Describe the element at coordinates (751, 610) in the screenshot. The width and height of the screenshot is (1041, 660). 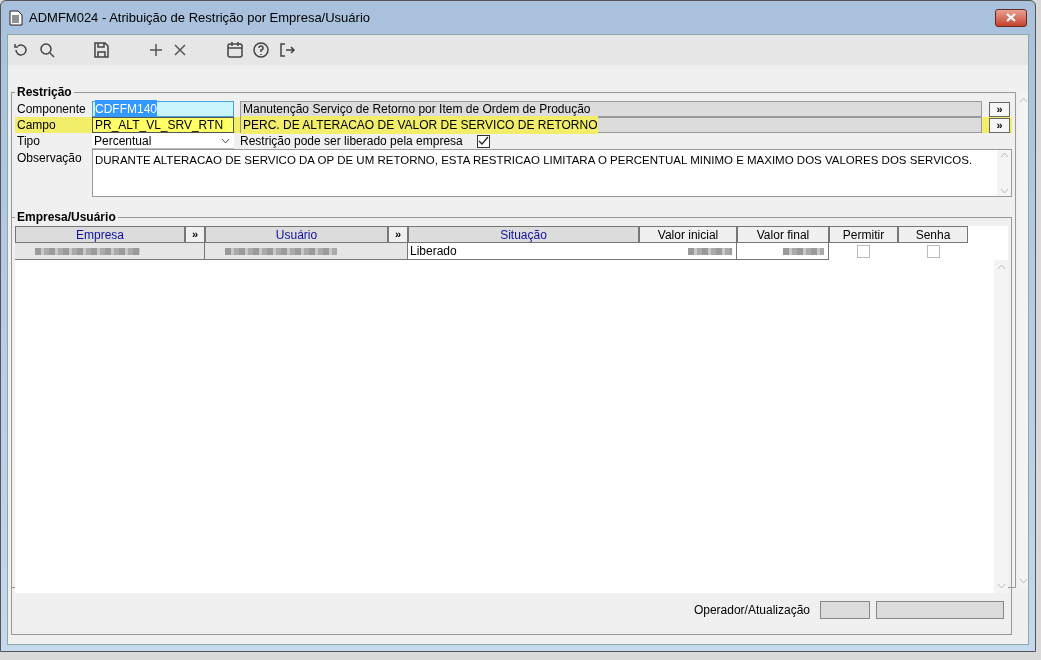
I see `field-label: Operador/Atualização` at that location.